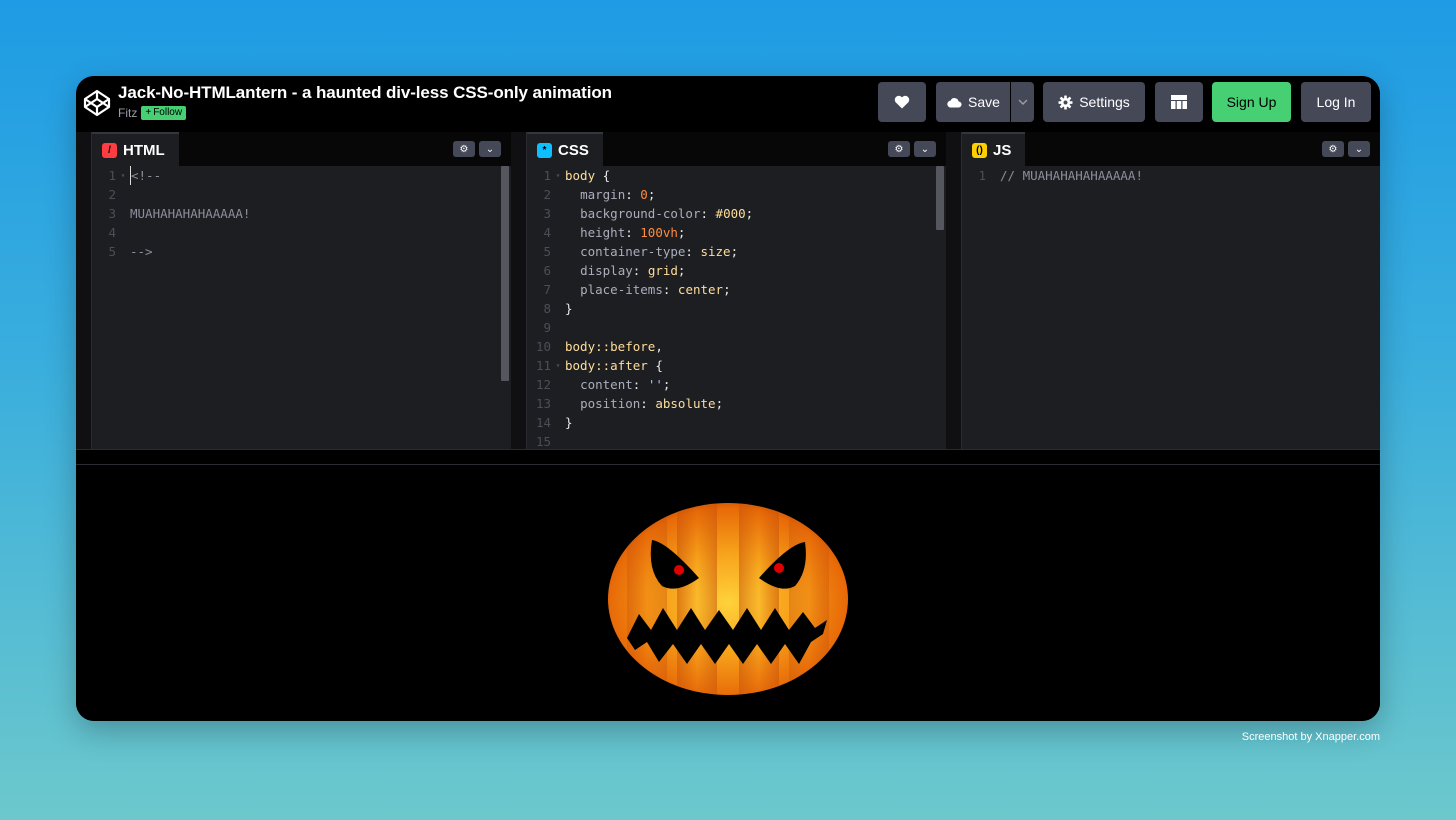 This screenshot has height=820, width=1456. Describe the element at coordinates (97, 103) in the screenshot. I see `codepen-logo-icon` at that location.